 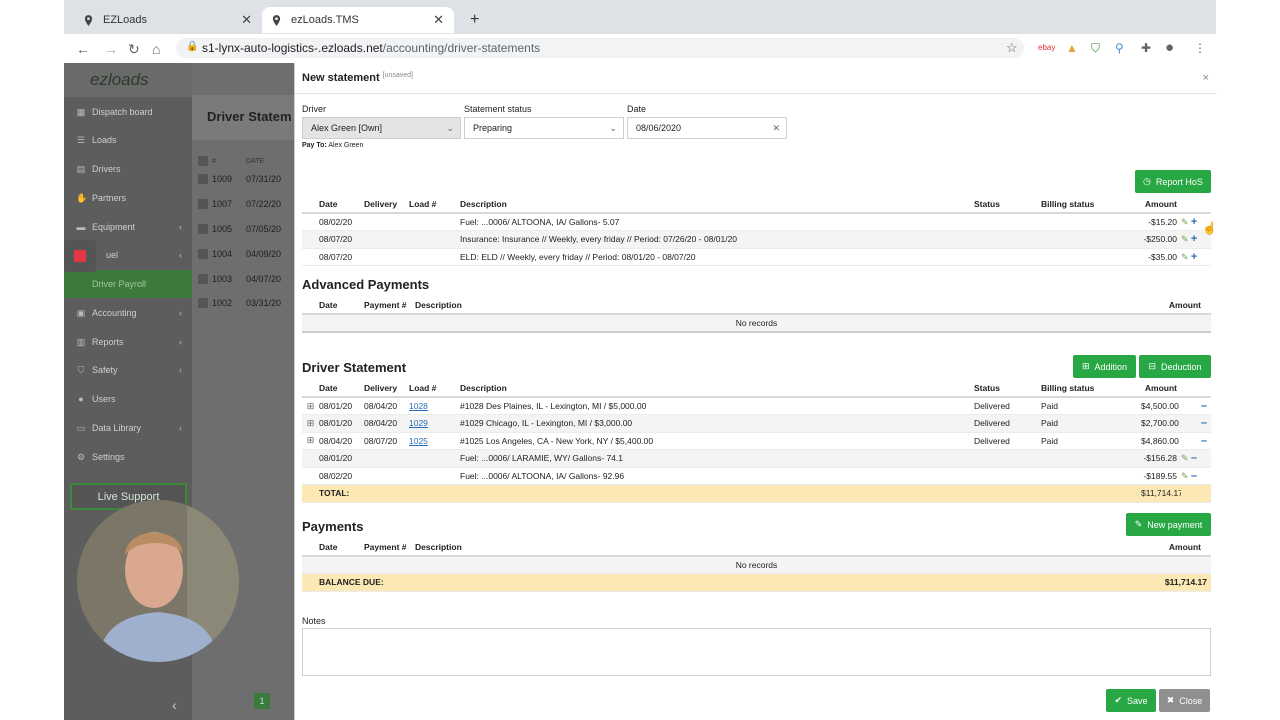 I want to click on addition-button: ⊞ Addition, so click(x=1104, y=366).